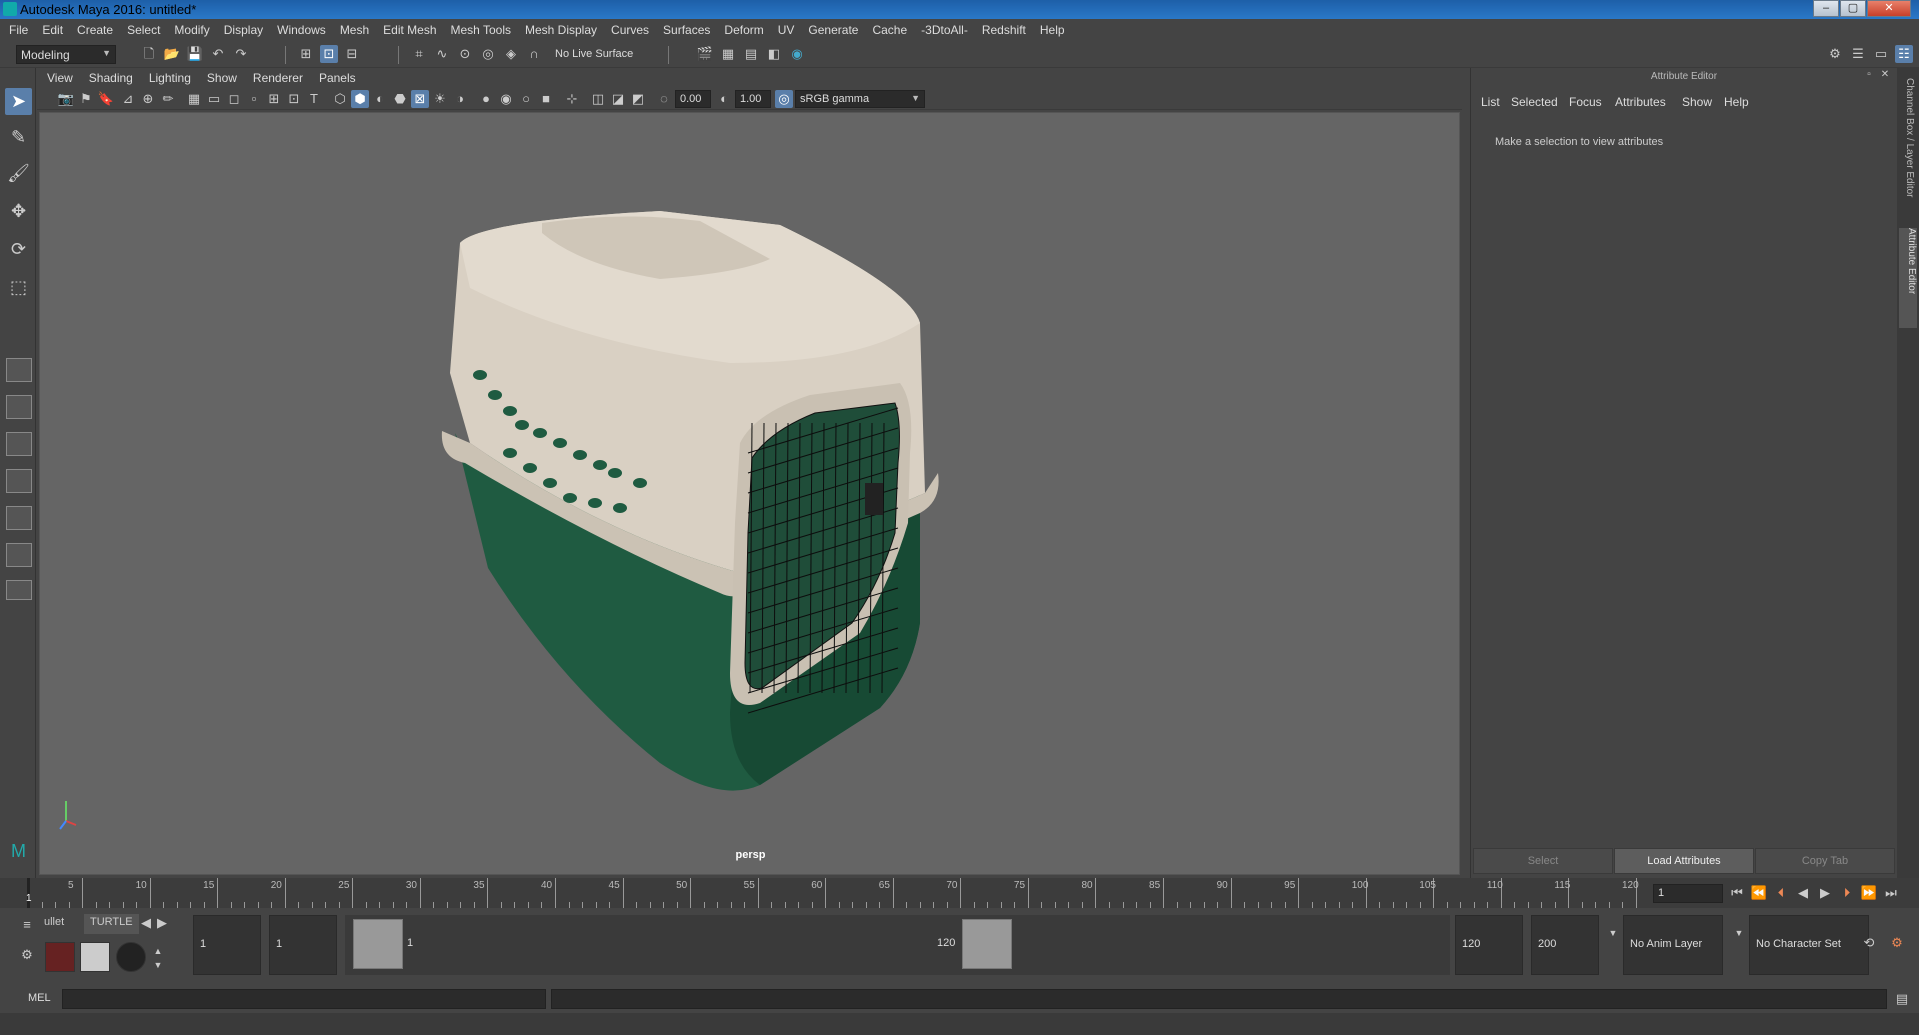 The height and width of the screenshot is (1035, 1919). Describe the element at coordinates (162, 923) in the screenshot. I see `shelf-scroll-right-icon: ▶` at that location.